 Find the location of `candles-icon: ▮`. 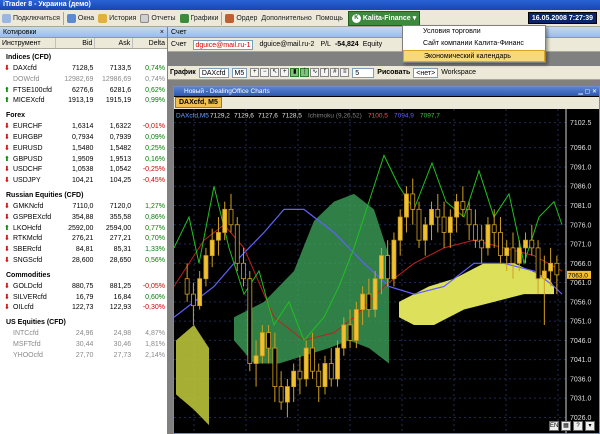

candles-icon: ▮ is located at coordinates (295, 72).